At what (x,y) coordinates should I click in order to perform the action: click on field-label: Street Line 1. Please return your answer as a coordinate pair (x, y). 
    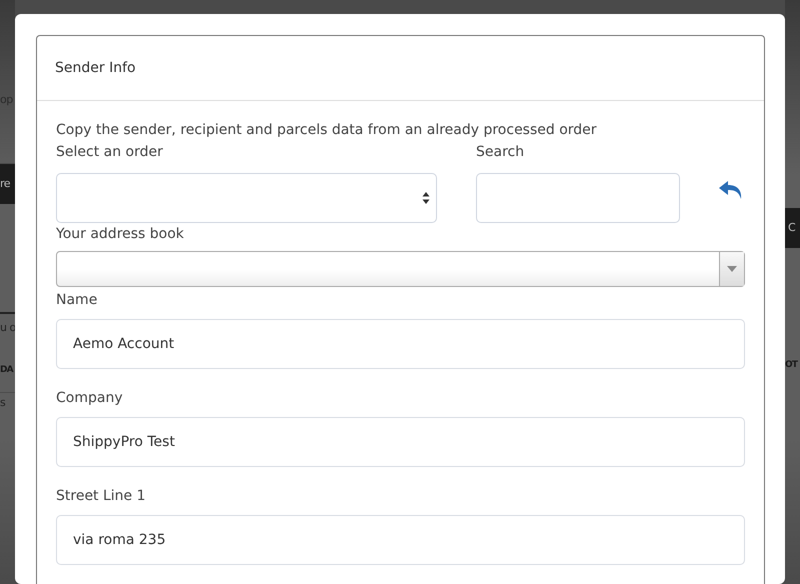
    Looking at the image, I should click on (101, 496).